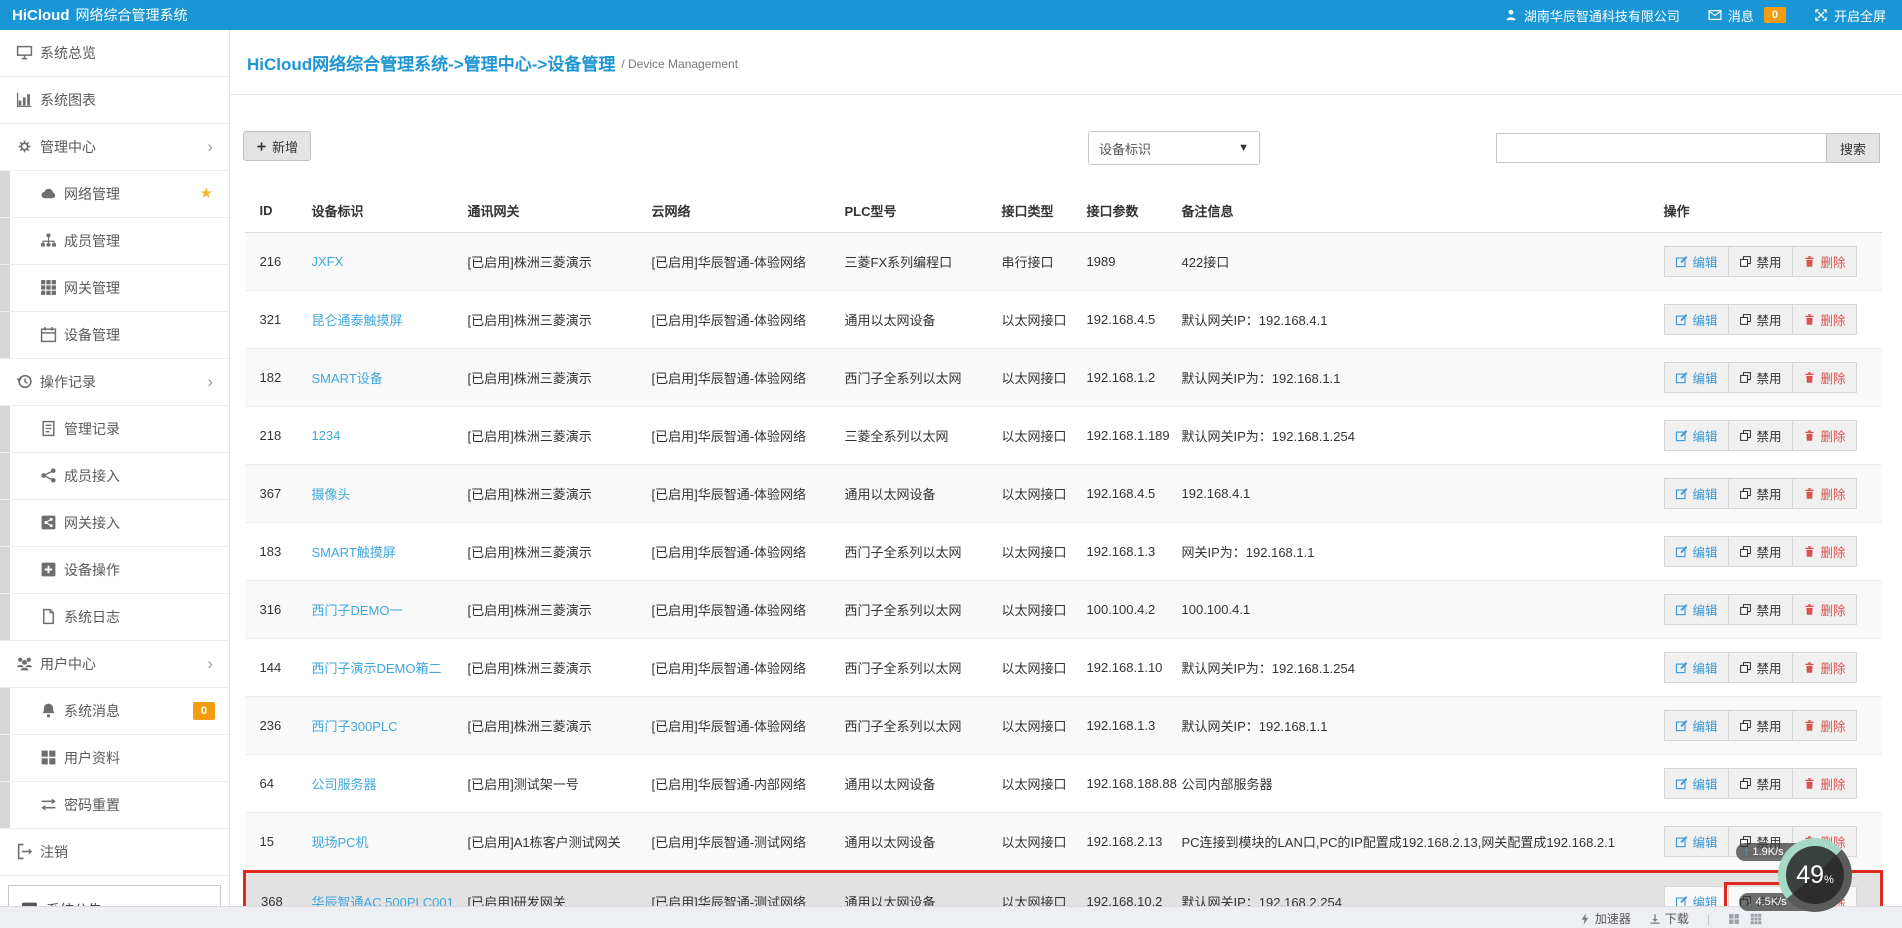 This screenshot has width=1902, height=928. I want to click on sidebar-item-device-management: 设备管理, so click(114, 335).